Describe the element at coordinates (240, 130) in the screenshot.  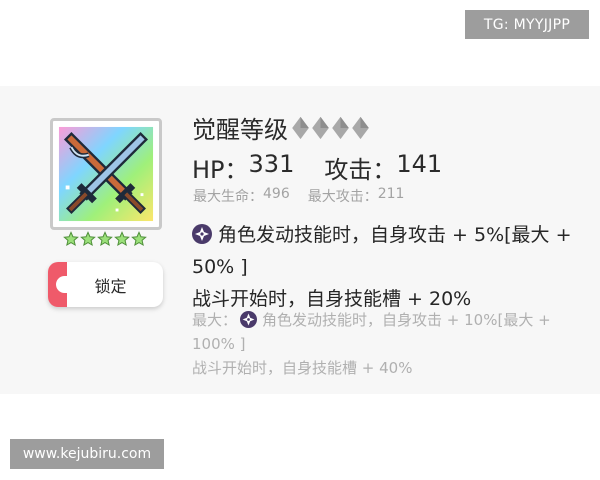
I see `awakening-label: 觉醒等级` at that location.